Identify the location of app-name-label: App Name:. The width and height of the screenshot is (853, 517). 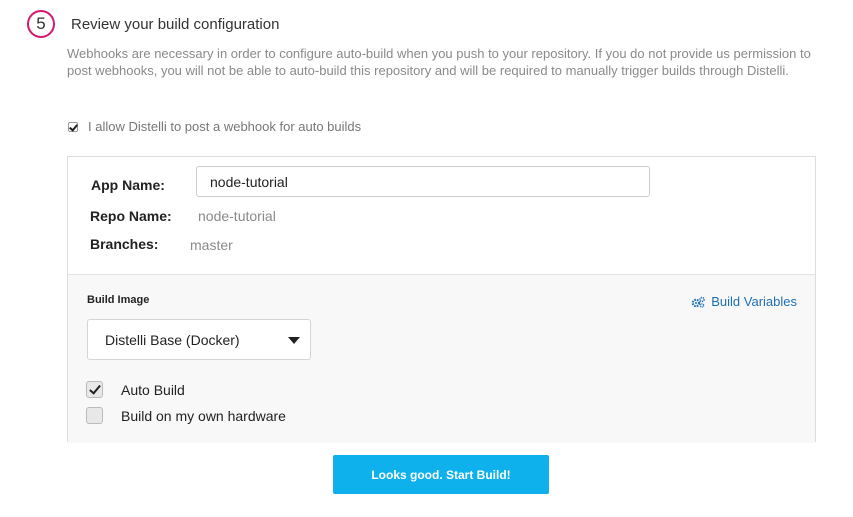
(128, 185).